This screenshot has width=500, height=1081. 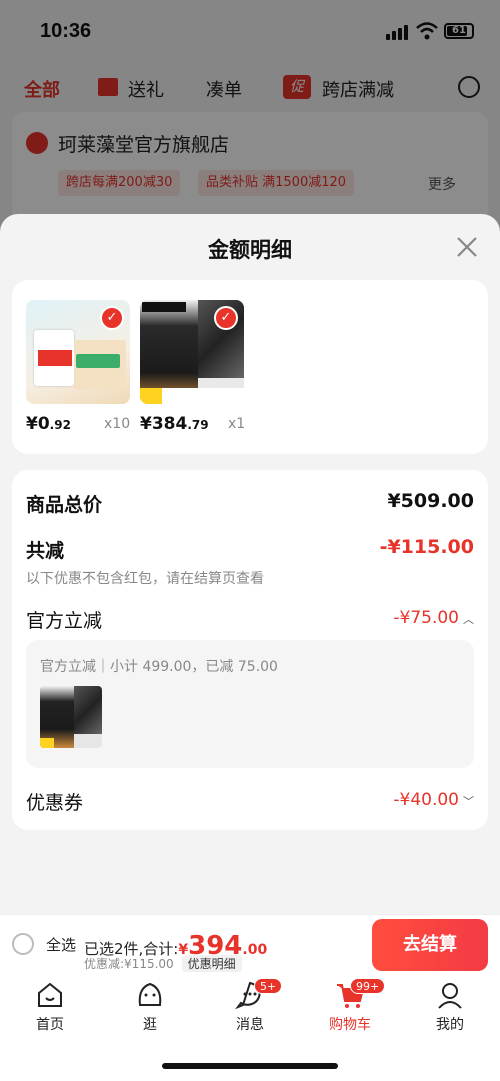 What do you see at coordinates (250, 250) in the screenshot?
I see `sheet-title: 金额明细` at bounding box center [250, 250].